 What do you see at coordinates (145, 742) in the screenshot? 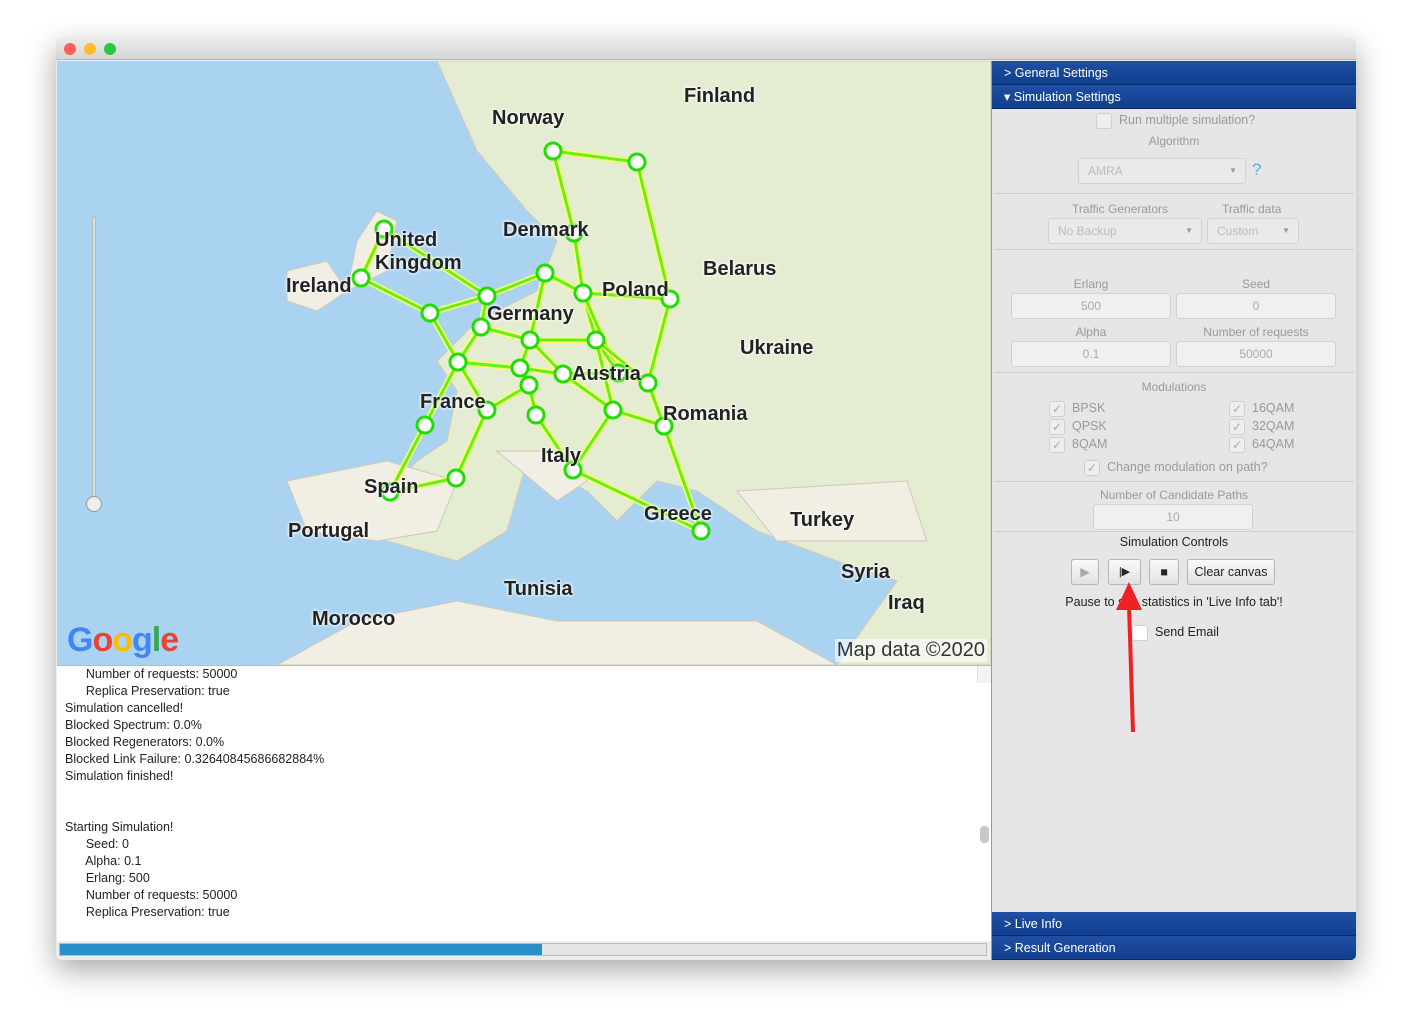
I see `log-line: Blocked Regenerators: 0.0%` at bounding box center [145, 742].